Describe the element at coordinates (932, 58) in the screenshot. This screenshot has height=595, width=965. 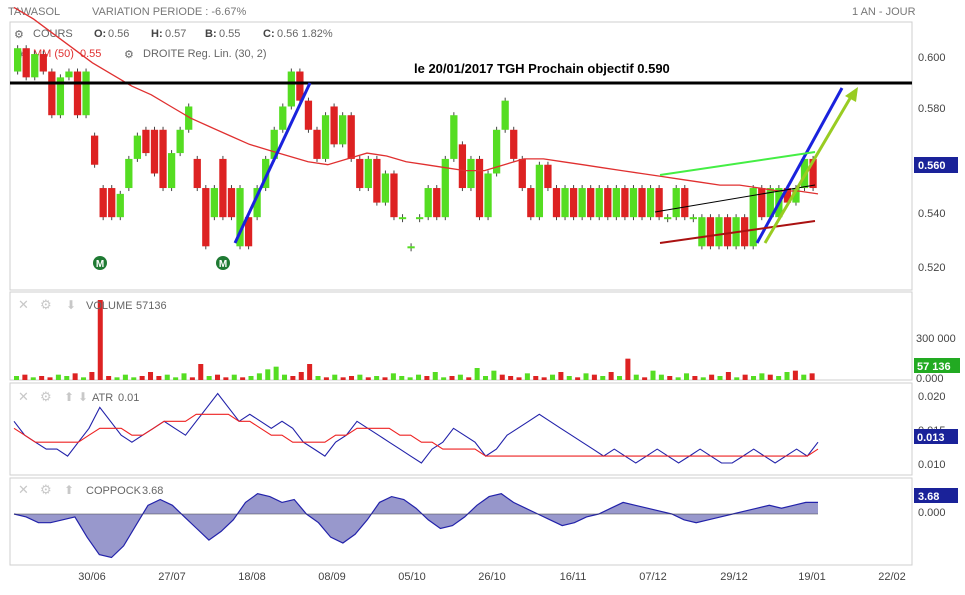
I see `price-tick-0600: 0.600` at that location.